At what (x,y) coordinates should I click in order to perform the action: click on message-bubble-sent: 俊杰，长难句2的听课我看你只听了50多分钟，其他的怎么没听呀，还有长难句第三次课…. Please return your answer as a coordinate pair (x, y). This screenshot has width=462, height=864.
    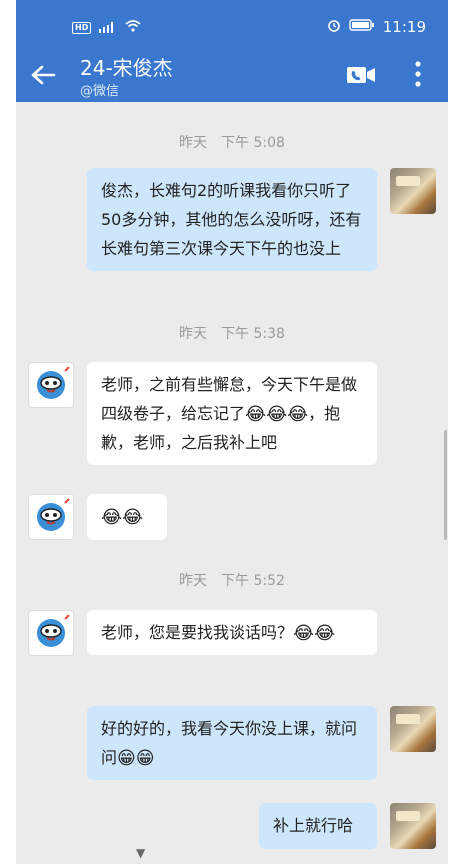
    Looking at the image, I should click on (232, 219).